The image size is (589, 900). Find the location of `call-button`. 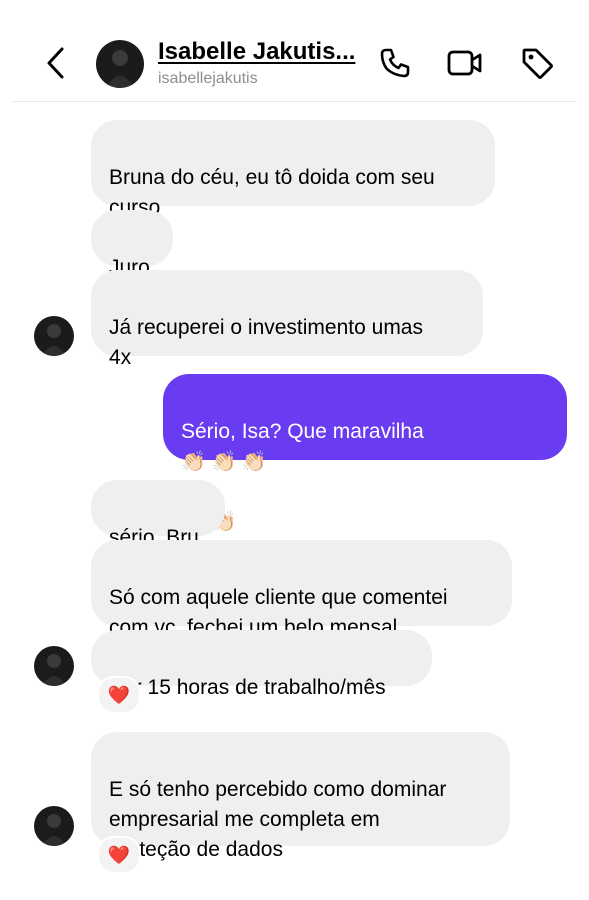

call-button is located at coordinates (395, 63).